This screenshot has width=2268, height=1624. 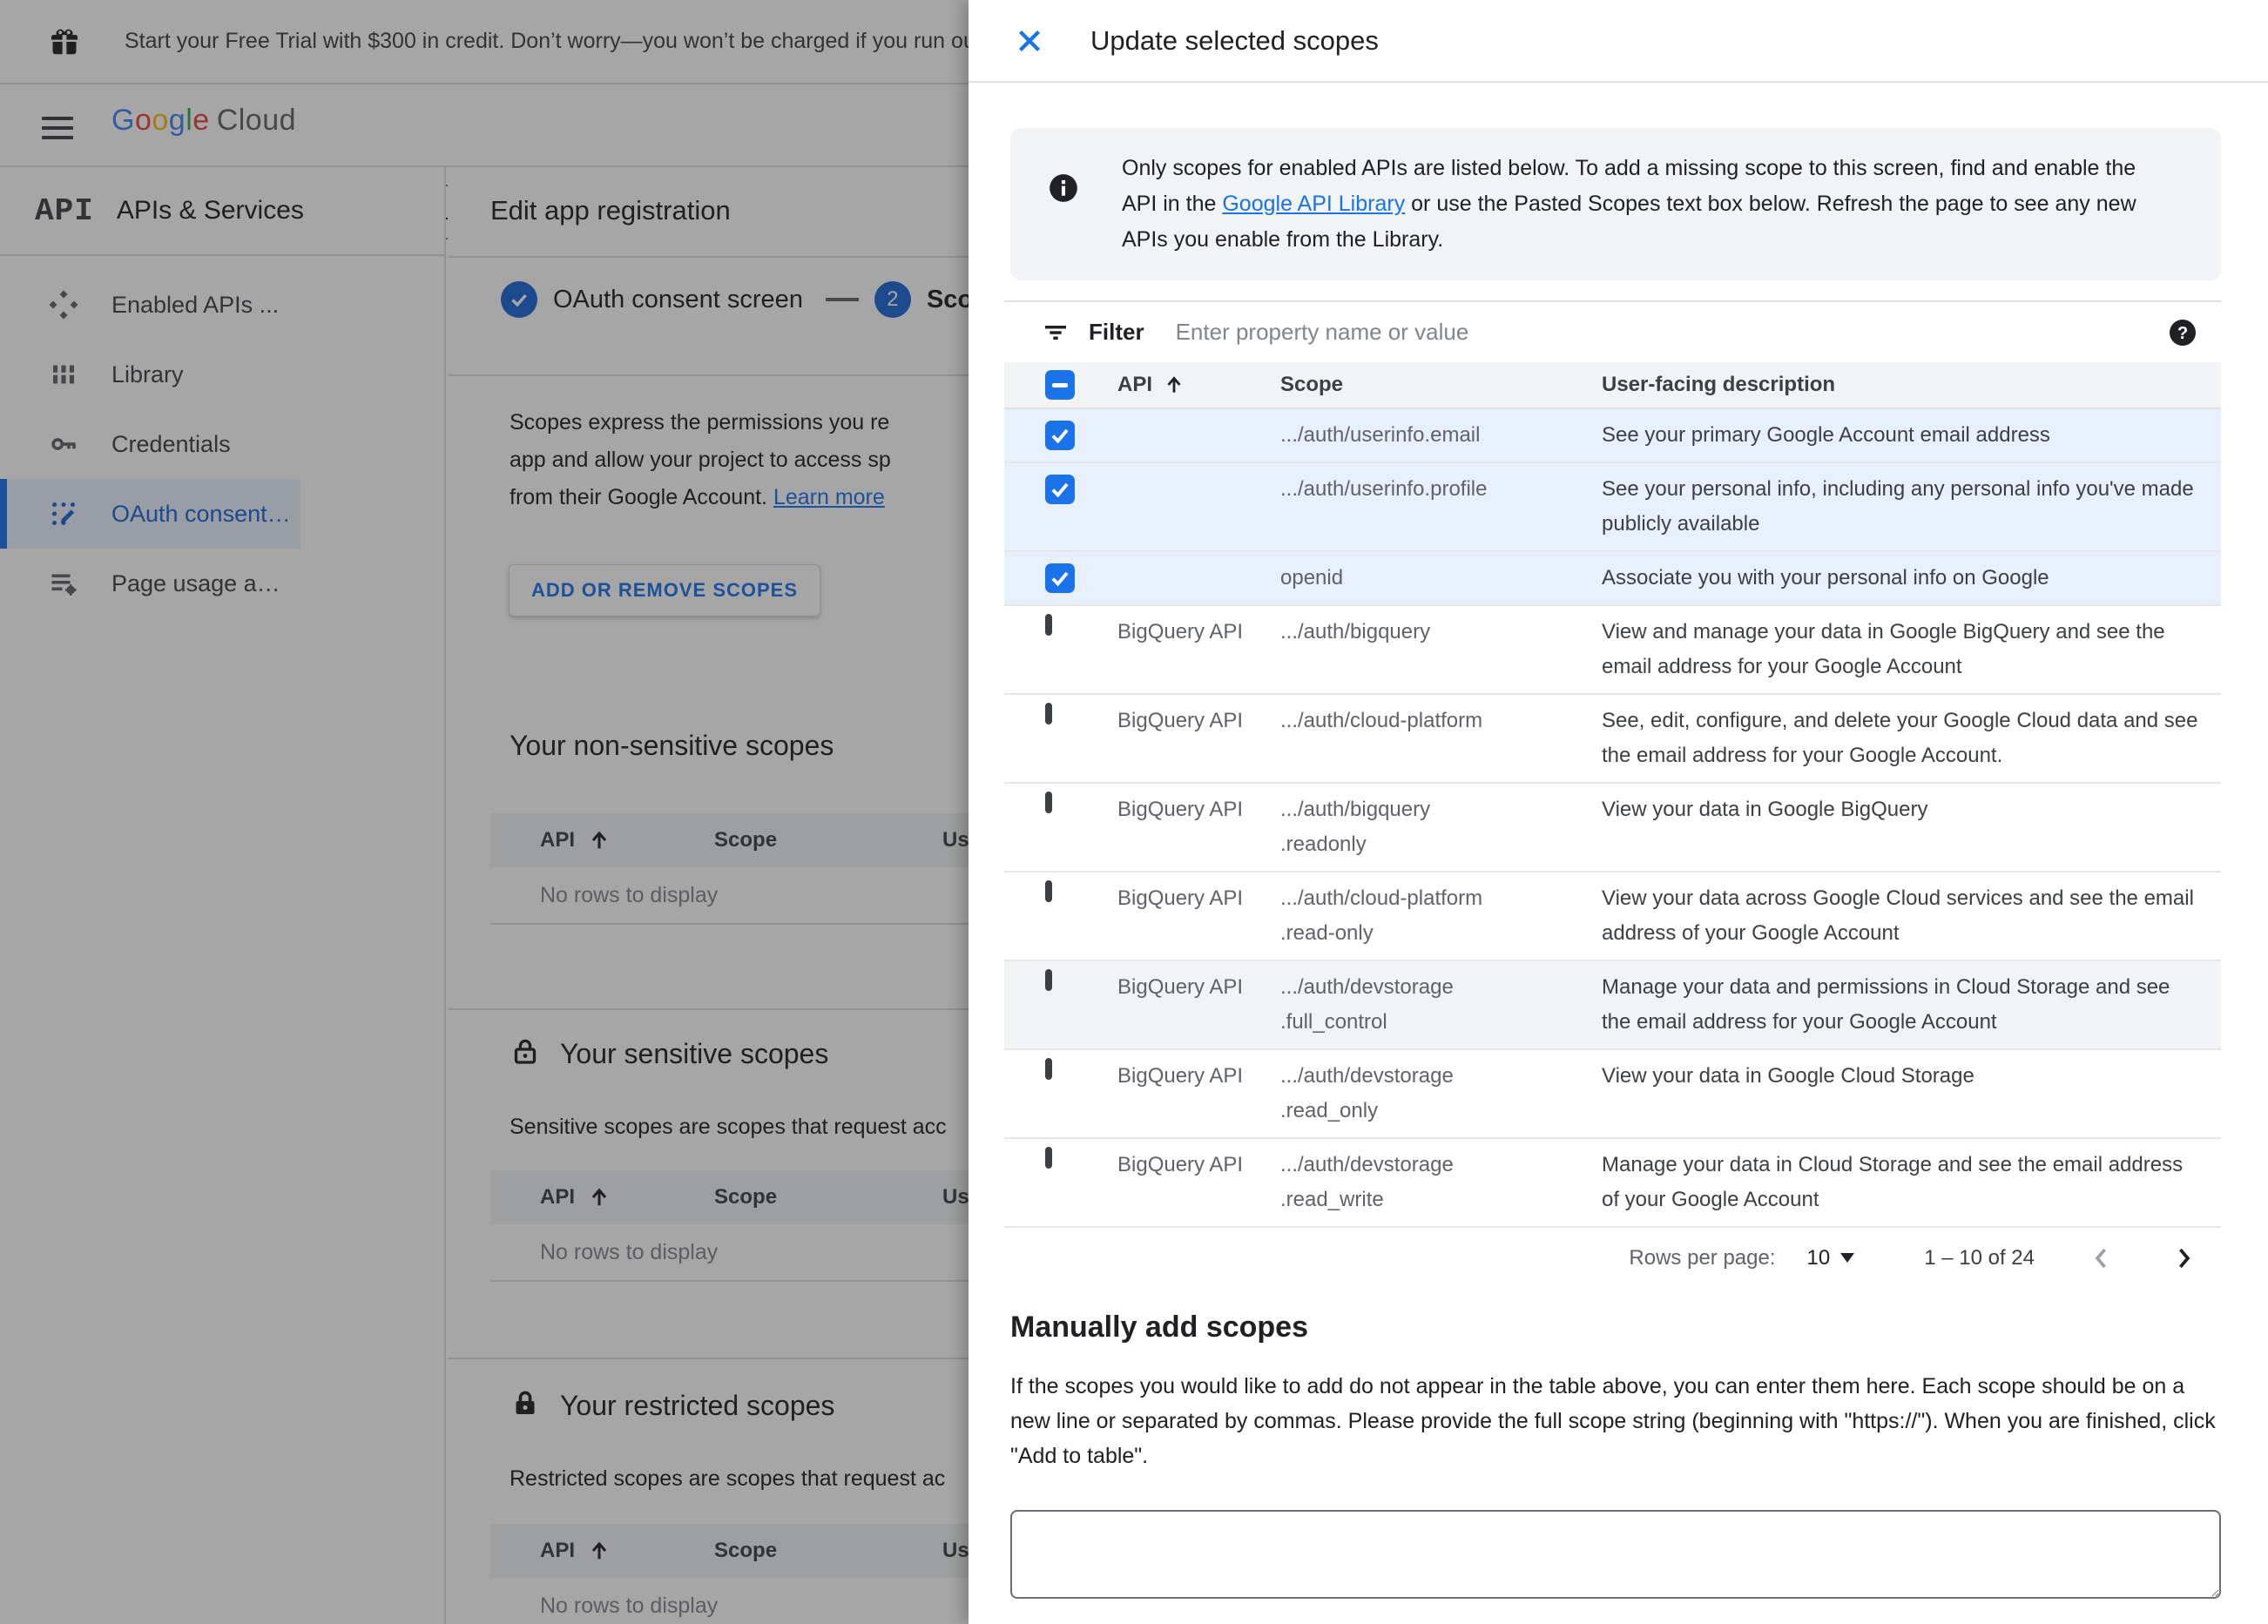 What do you see at coordinates (1788, 1076) in the screenshot?
I see `scope-description: View your data in Google Cloud Storage` at bounding box center [1788, 1076].